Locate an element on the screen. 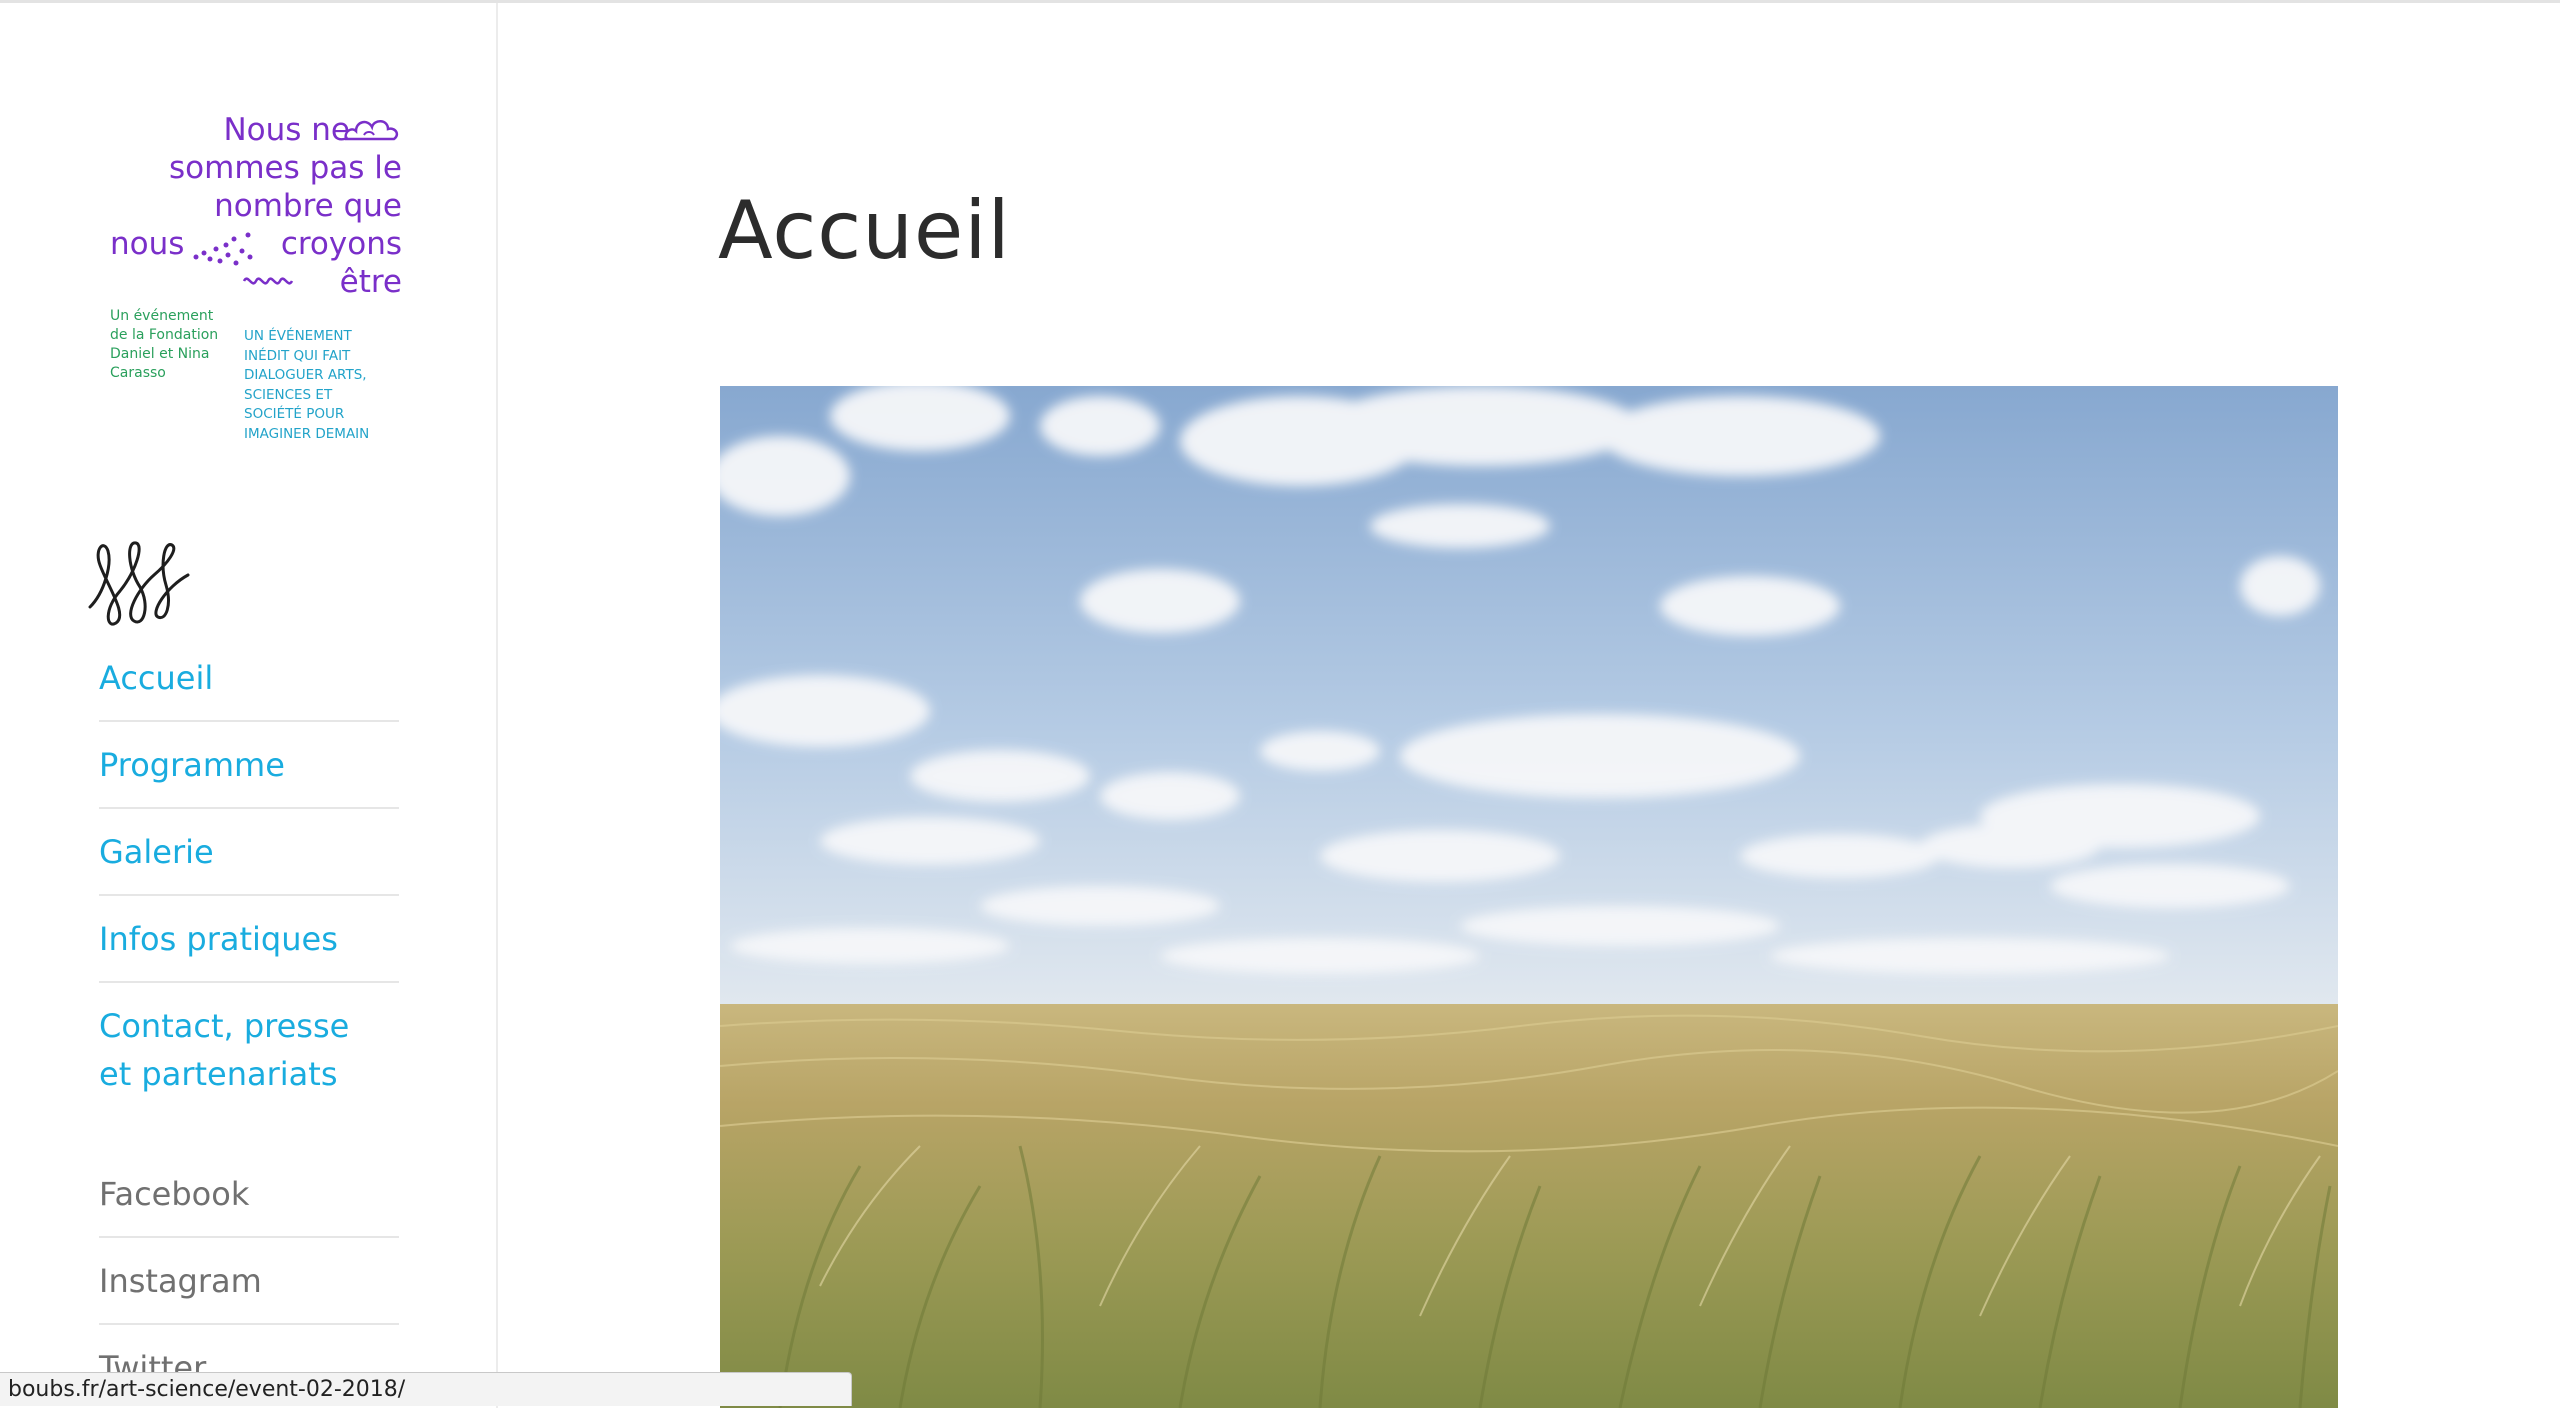  social-nav: Facebook Instagram Twitter is located at coordinates (249, 1279).